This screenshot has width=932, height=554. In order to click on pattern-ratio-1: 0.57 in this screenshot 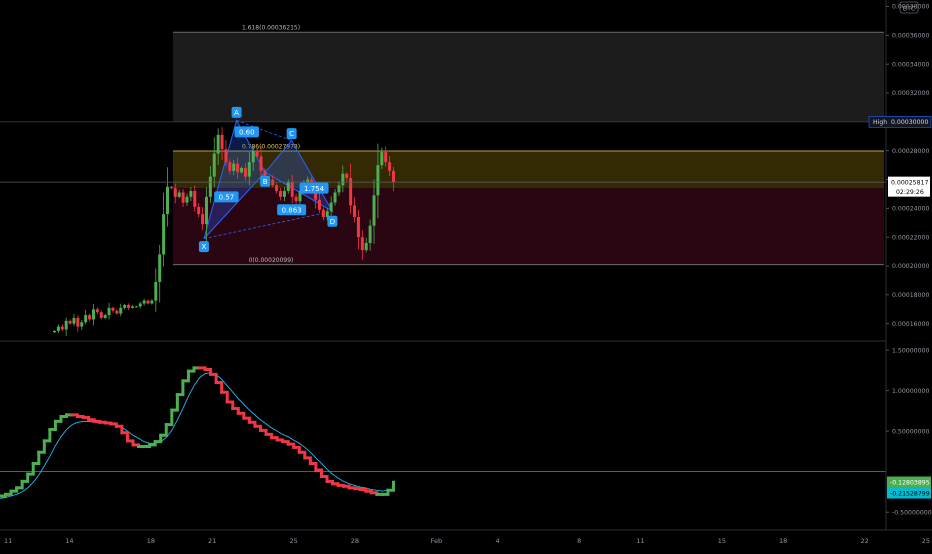, I will do `click(226, 197)`.